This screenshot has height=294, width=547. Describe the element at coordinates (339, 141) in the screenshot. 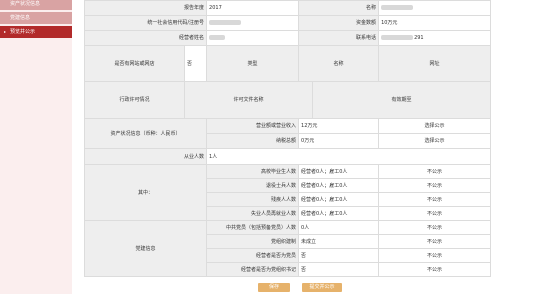

I see `tax-value: 0万元` at that location.